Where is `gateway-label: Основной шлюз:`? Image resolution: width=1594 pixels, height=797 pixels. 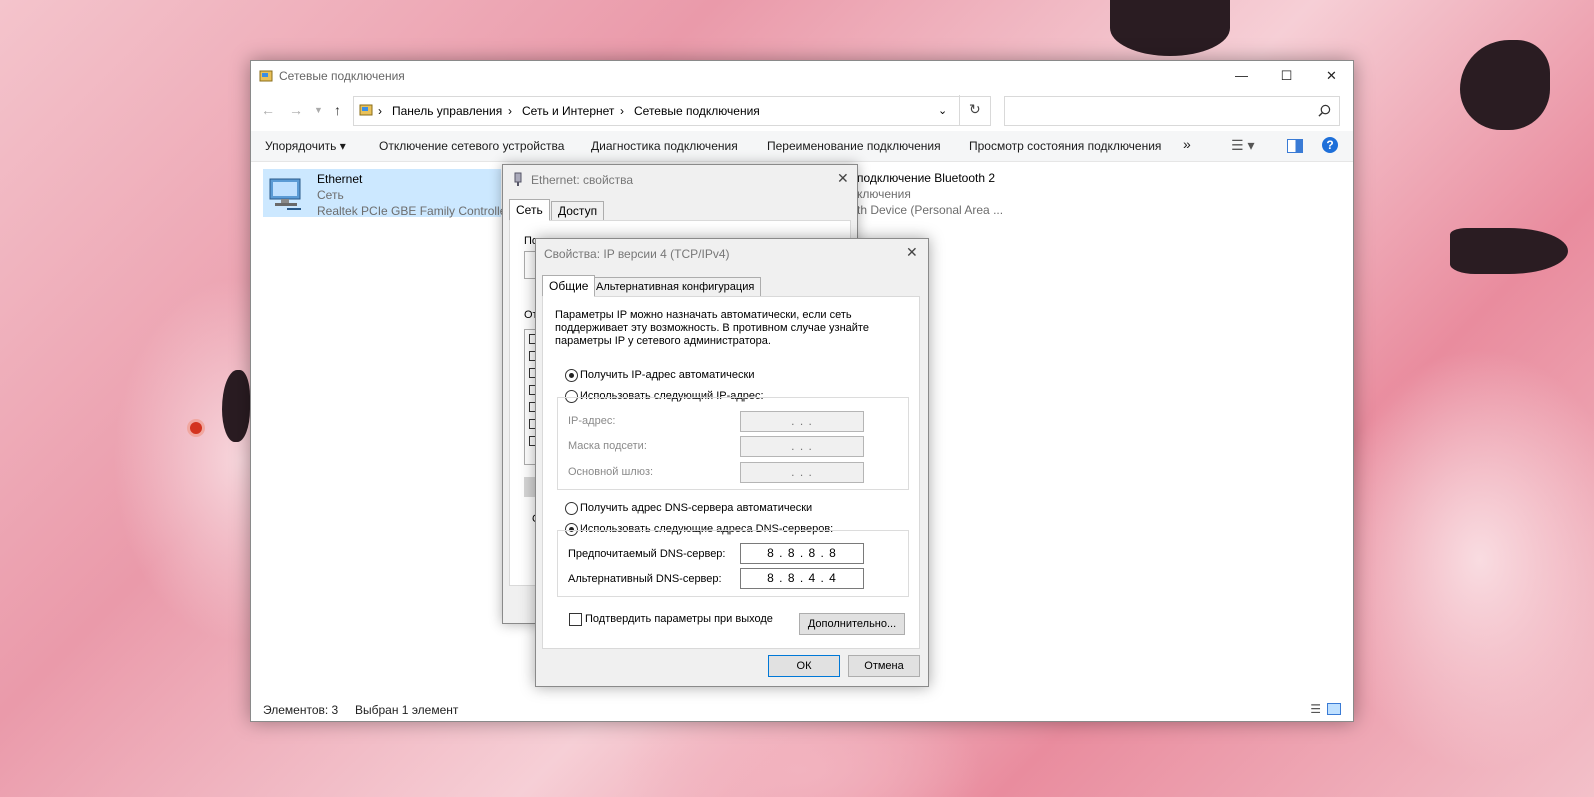 gateway-label: Основной шлюз: is located at coordinates (611, 472).